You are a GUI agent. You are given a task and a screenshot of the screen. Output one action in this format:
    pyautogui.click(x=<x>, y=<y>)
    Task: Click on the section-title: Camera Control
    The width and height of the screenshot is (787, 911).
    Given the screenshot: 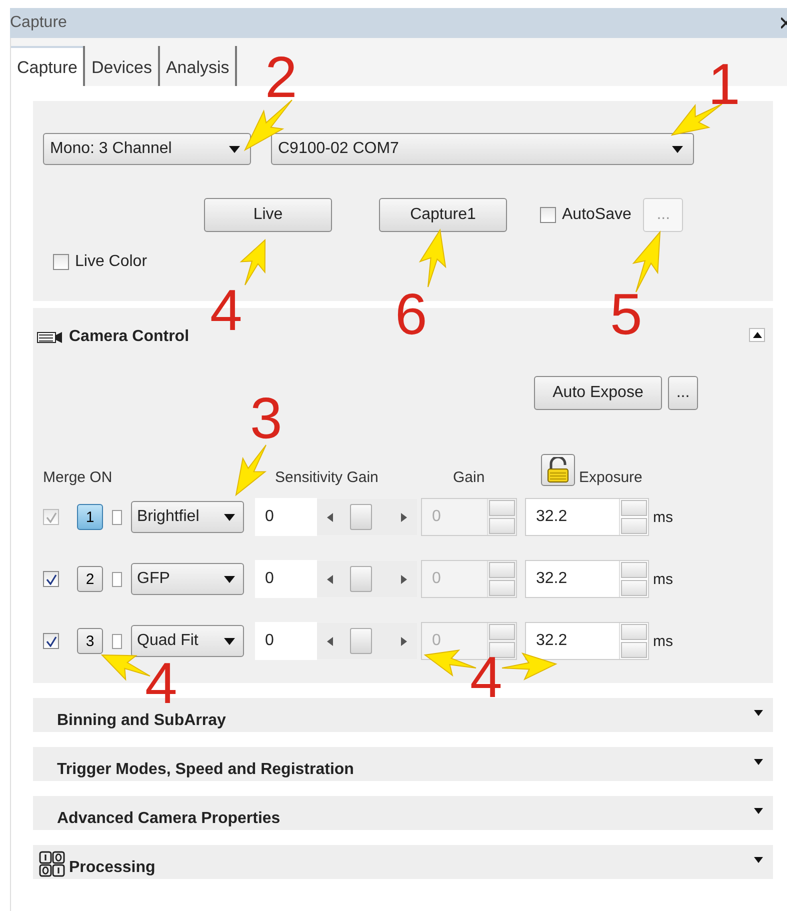 What is the action you would take?
    pyautogui.click(x=129, y=337)
    